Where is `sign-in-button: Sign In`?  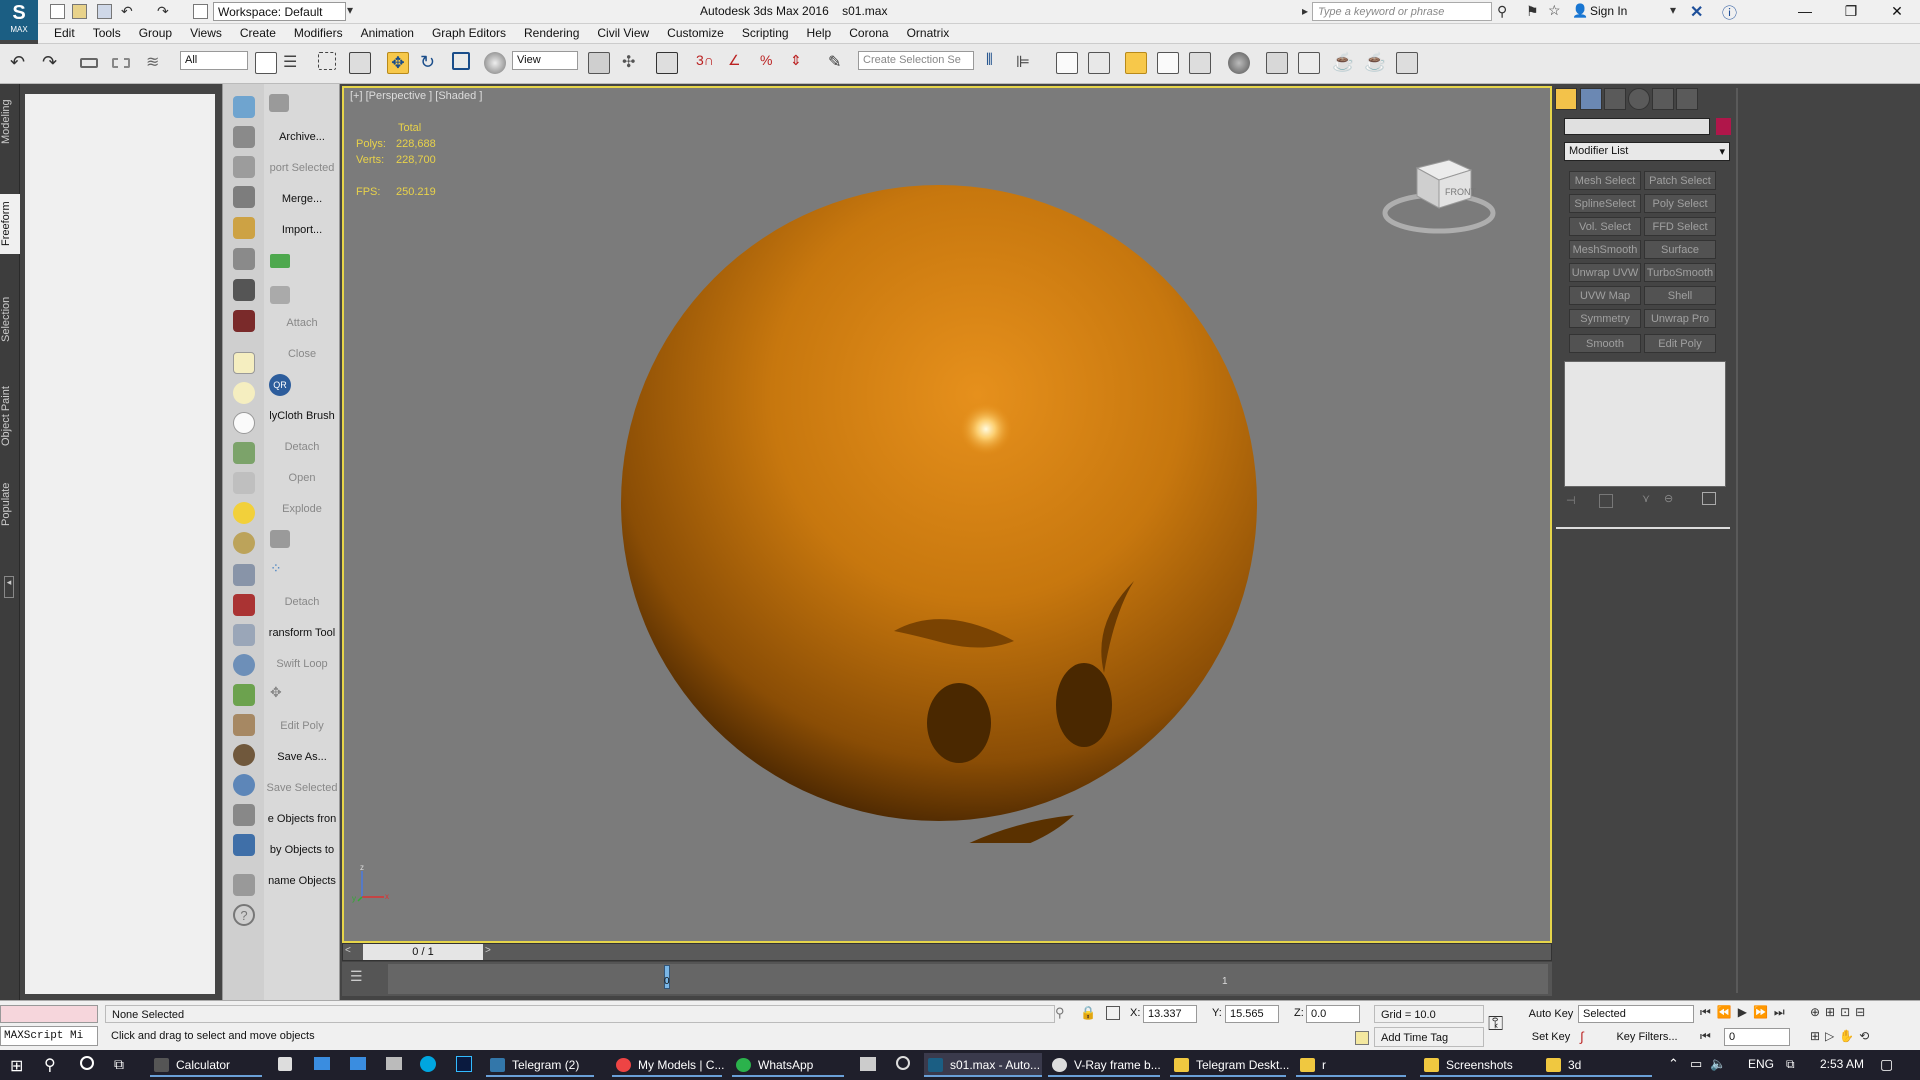
sign-in-button: Sign In is located at coordinates (1608, 11).